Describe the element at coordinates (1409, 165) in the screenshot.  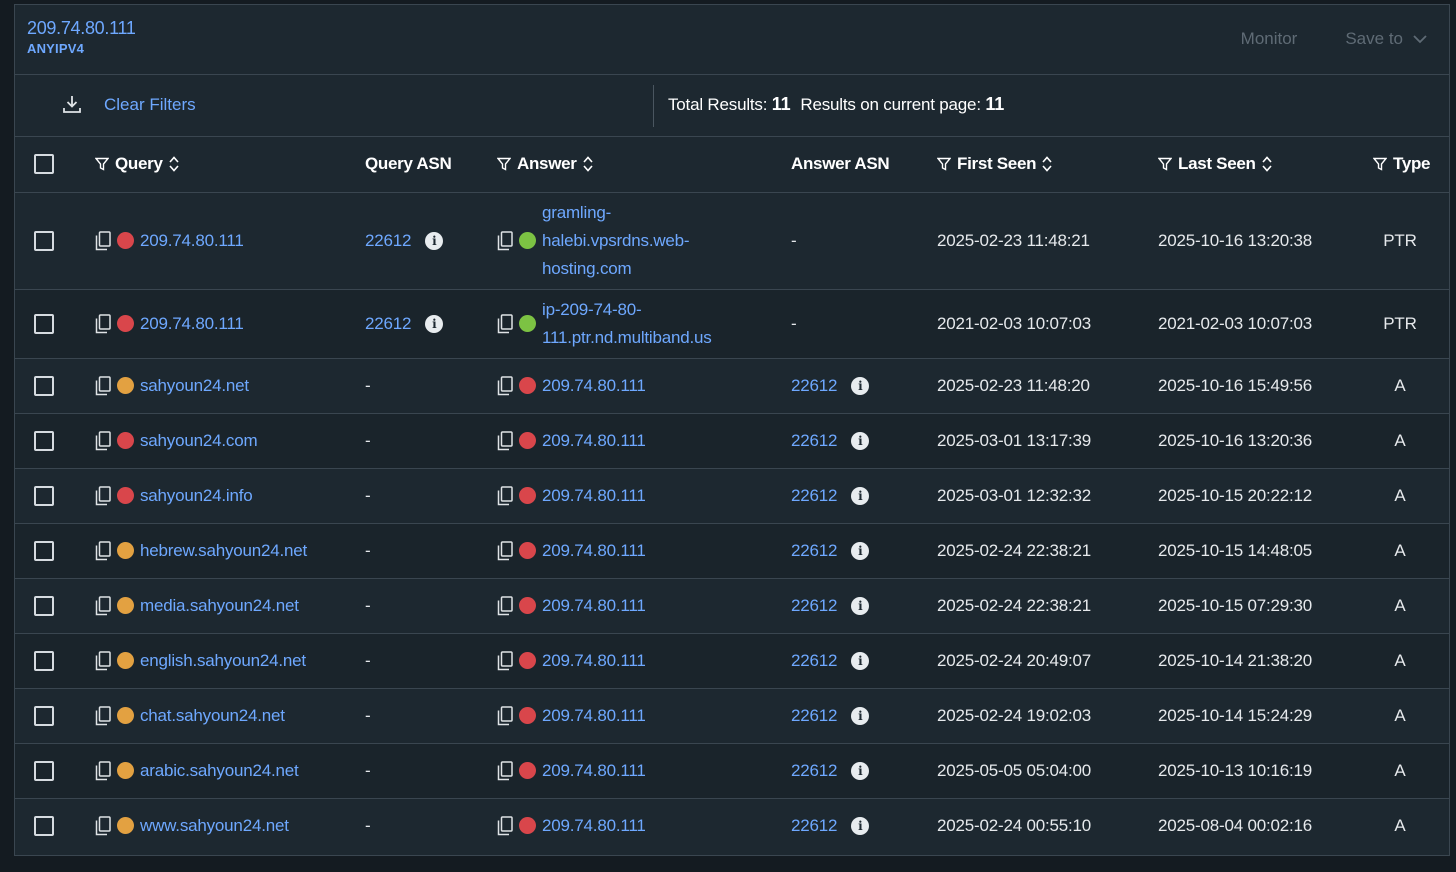
I see `column-type: Type` at that location.